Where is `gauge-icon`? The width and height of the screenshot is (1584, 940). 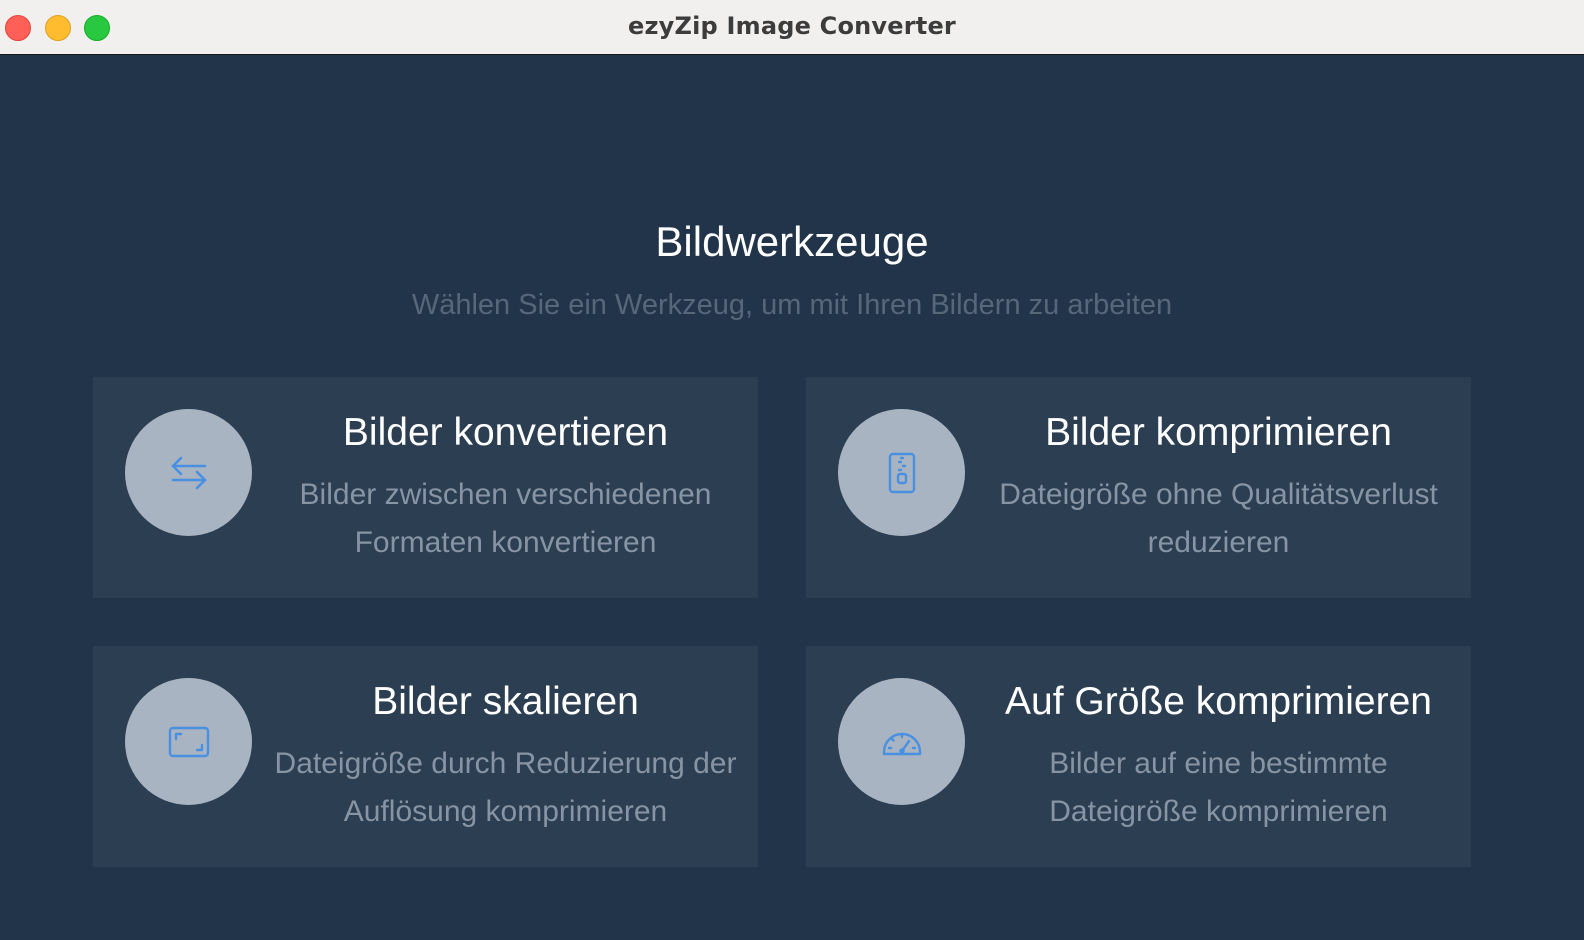 gauge-icon is located at coordinates (901, 743).